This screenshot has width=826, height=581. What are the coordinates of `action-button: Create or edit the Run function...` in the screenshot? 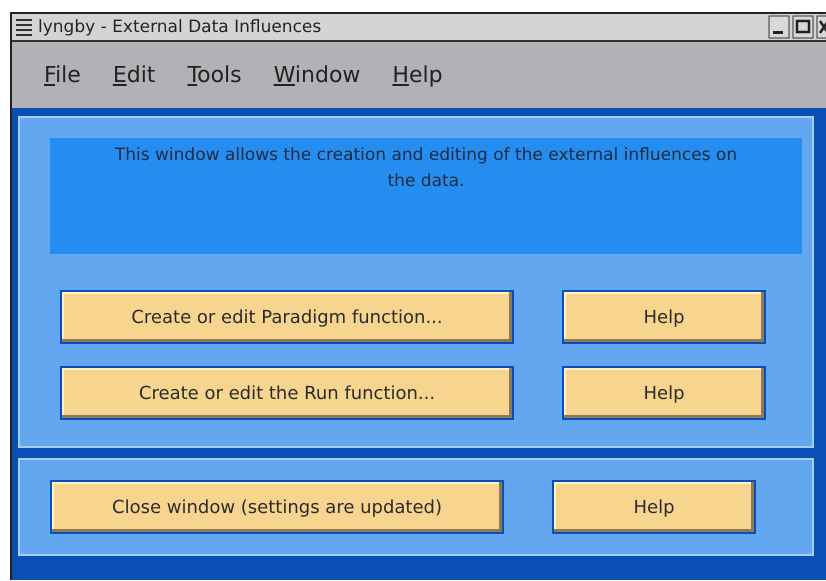 It's located at (287, 393).